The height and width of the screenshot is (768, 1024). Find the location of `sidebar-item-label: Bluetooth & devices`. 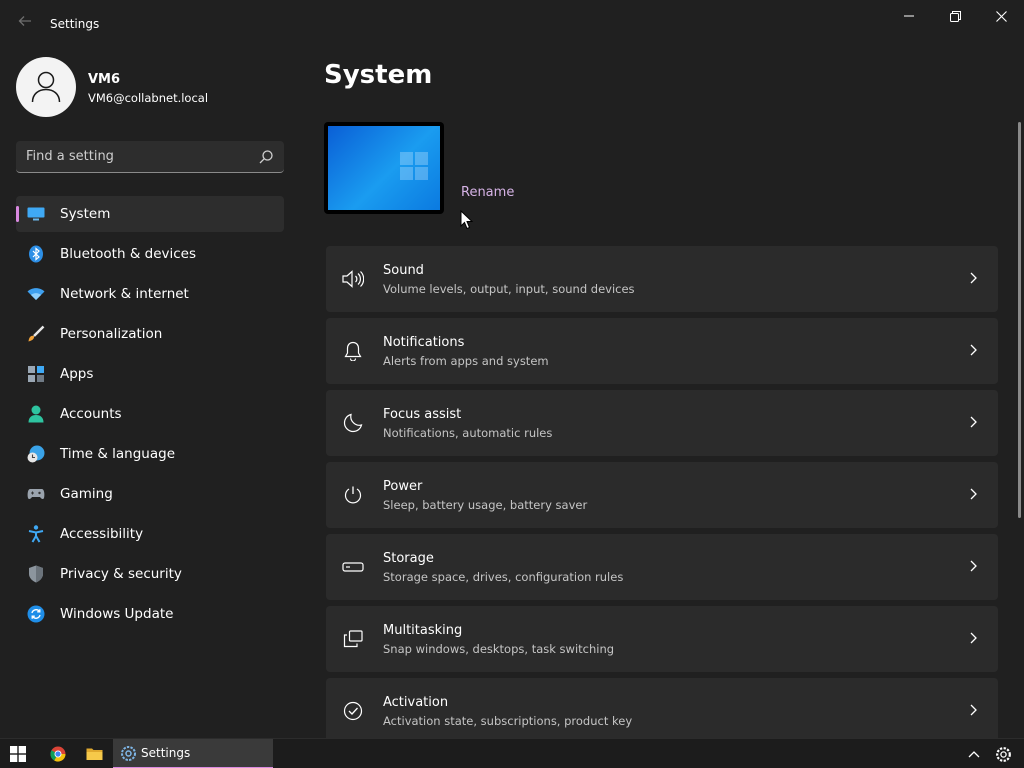

sidebar-item-label: Bluetooth & devices is located at coordinates (128, 254).